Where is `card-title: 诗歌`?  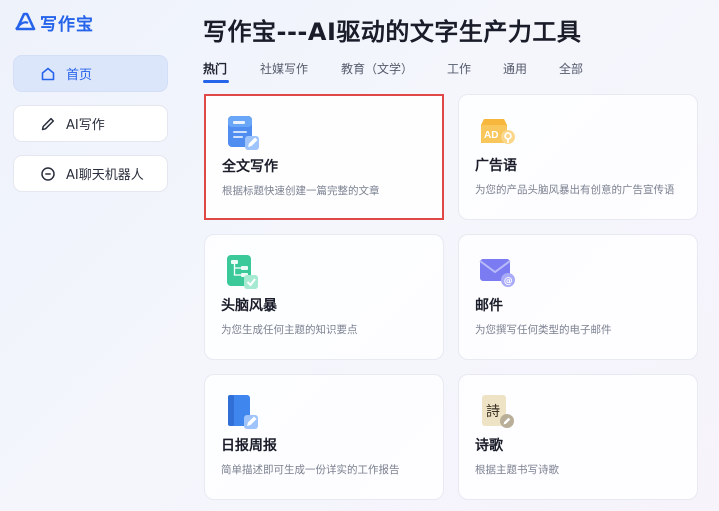 card-title: 诗歌 is located at coordinates (489, 446).